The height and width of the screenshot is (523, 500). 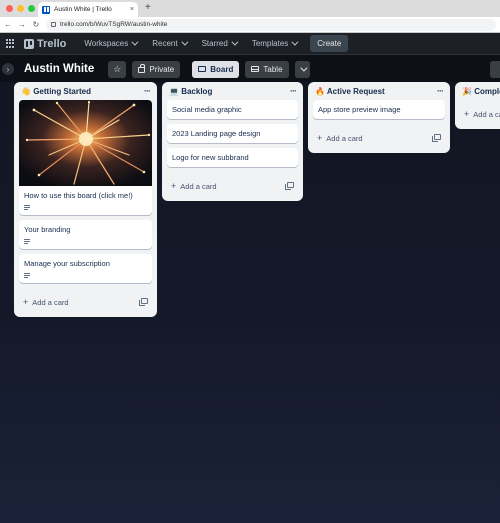 I want to click on list-header: 👋 Getting Started ···, so click(x=85, y=91).